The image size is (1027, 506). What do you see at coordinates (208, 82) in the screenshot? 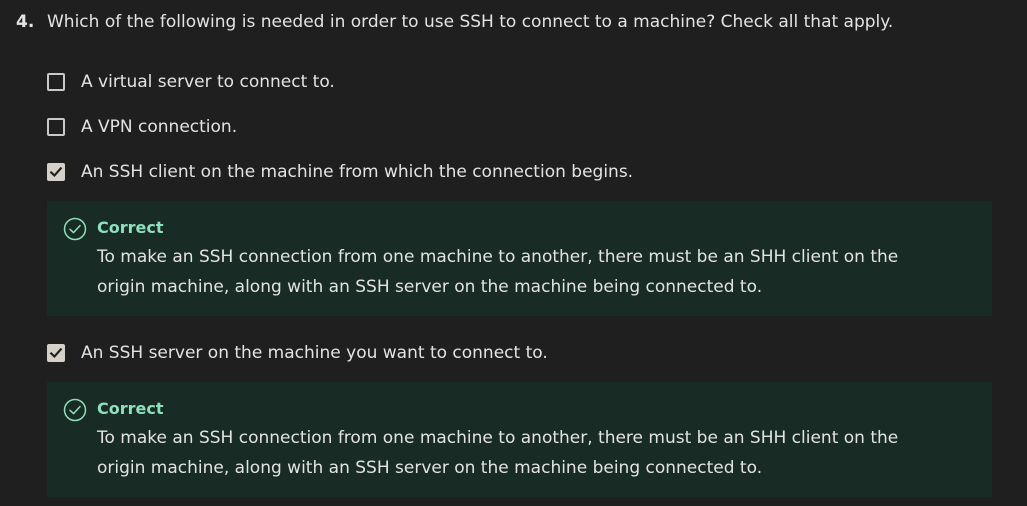
I see `option-label: A virtual server to connect to.` at bounding box center [208, 82].